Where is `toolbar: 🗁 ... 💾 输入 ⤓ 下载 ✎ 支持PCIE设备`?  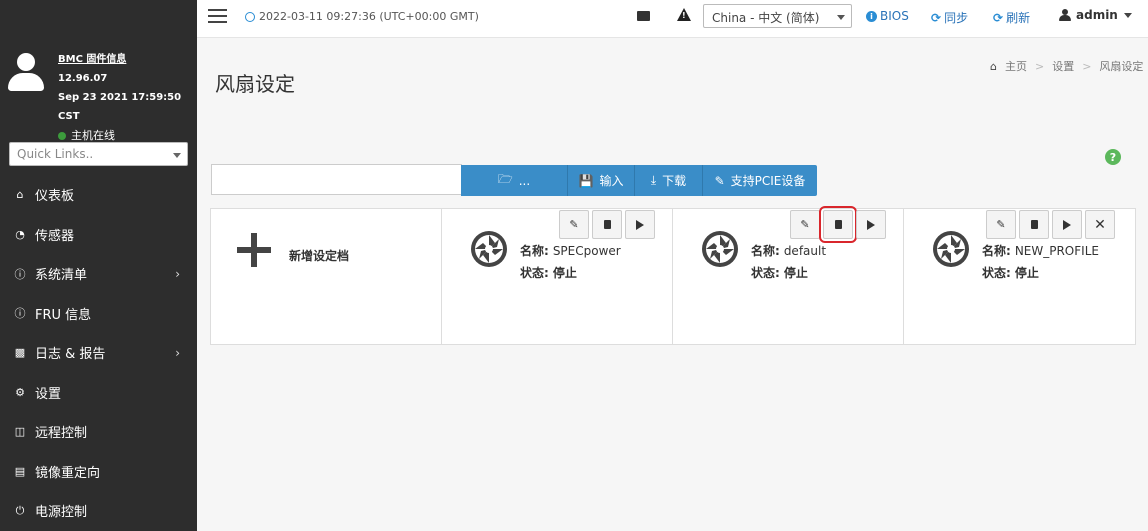
toolbar: 🗁 ... 💾 输入 ⤓ 下载 ✎ 支持PCIE设备 is located at coordinates (639, 180).